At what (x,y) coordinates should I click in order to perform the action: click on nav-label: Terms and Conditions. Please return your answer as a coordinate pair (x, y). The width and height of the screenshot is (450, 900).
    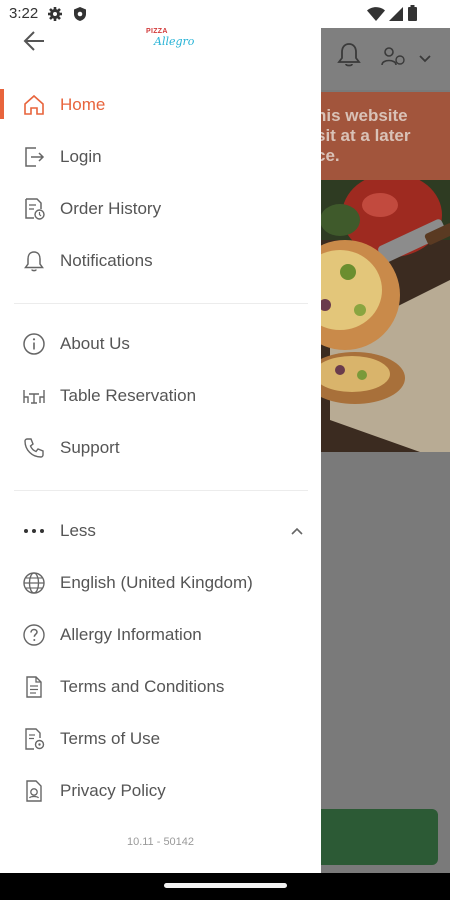
    Looking at the image, I should click on (142, 686).